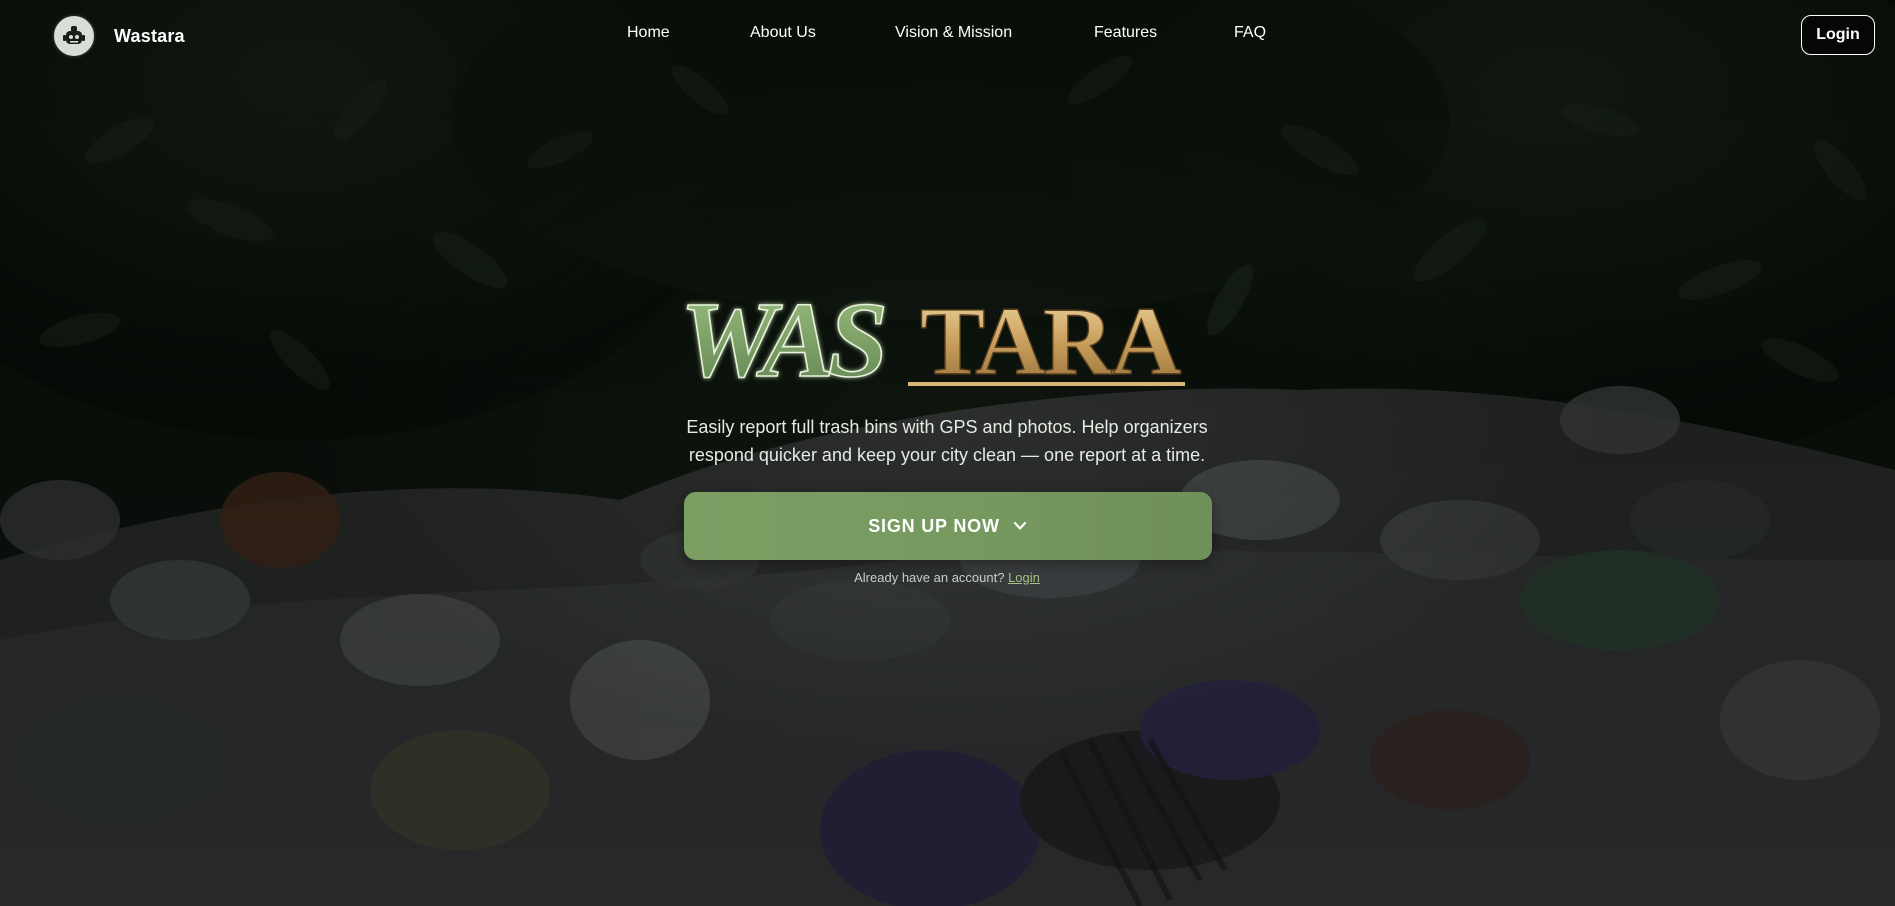 The width and height of the screenshot is (1895, 906). Describe the element at coordinates (934, 525) in the screenshot. I see `signup-button-label: SIGN UP NOW` at that location.